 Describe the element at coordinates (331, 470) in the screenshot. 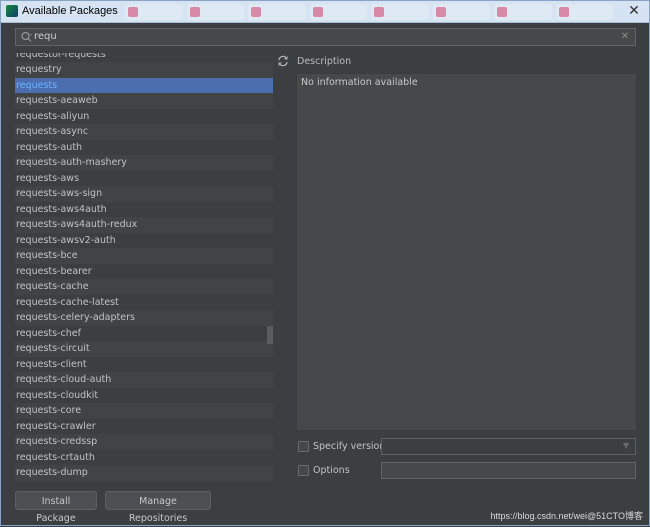

I see `options-label: Options` at that location.